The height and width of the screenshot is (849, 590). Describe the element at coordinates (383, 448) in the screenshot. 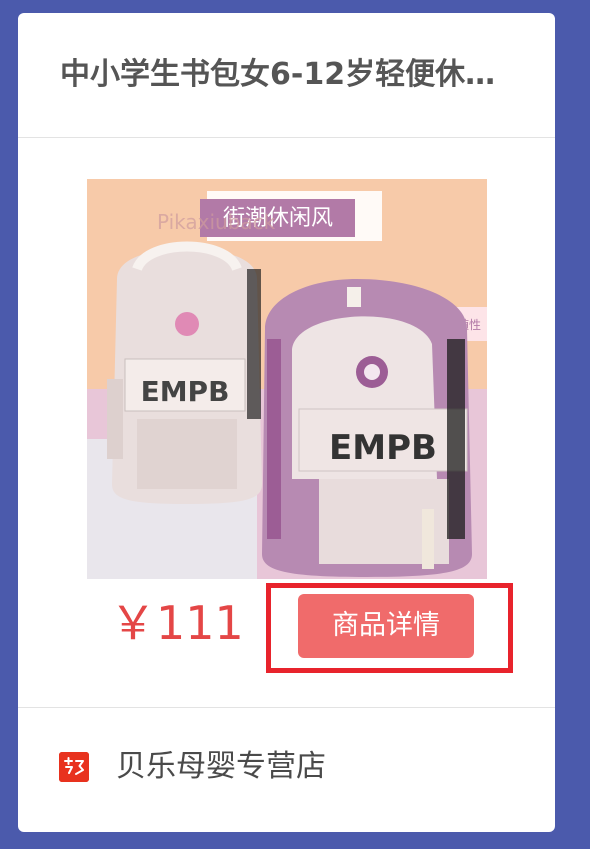

I see `right-backpack-print: EMPB` at that location.